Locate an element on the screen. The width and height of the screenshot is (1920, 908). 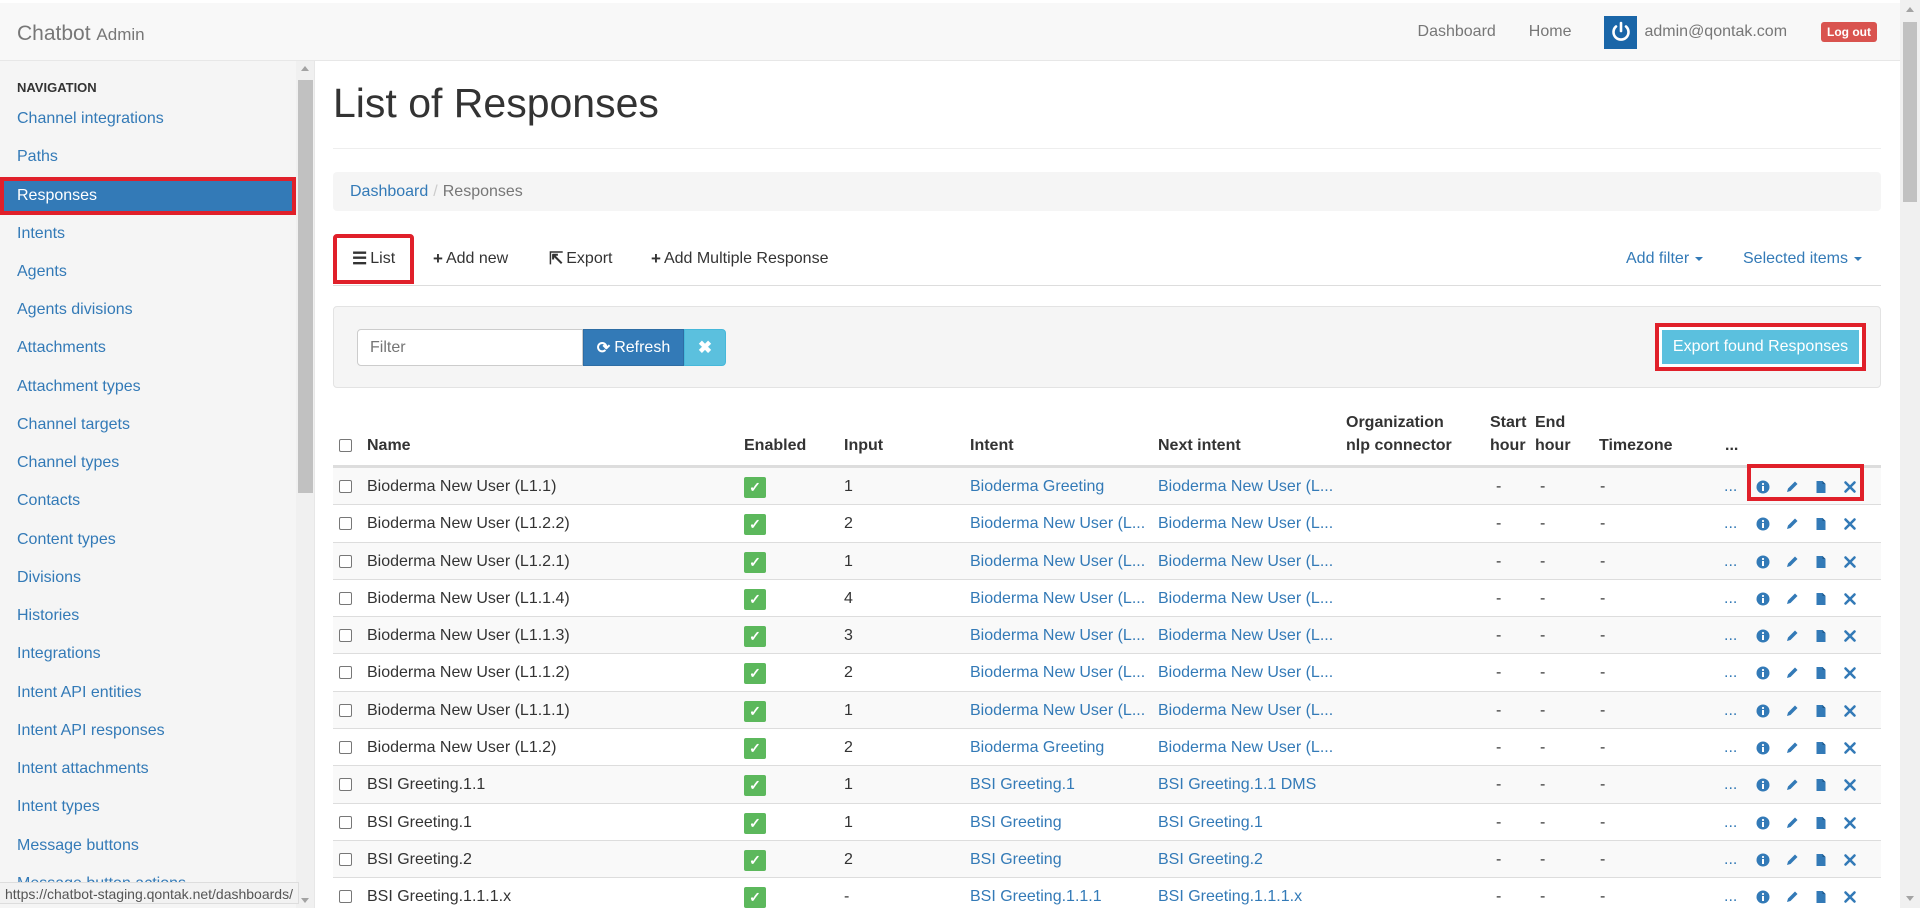
user-menu: admin@qontak.com is located at coordinates (1695, 32).